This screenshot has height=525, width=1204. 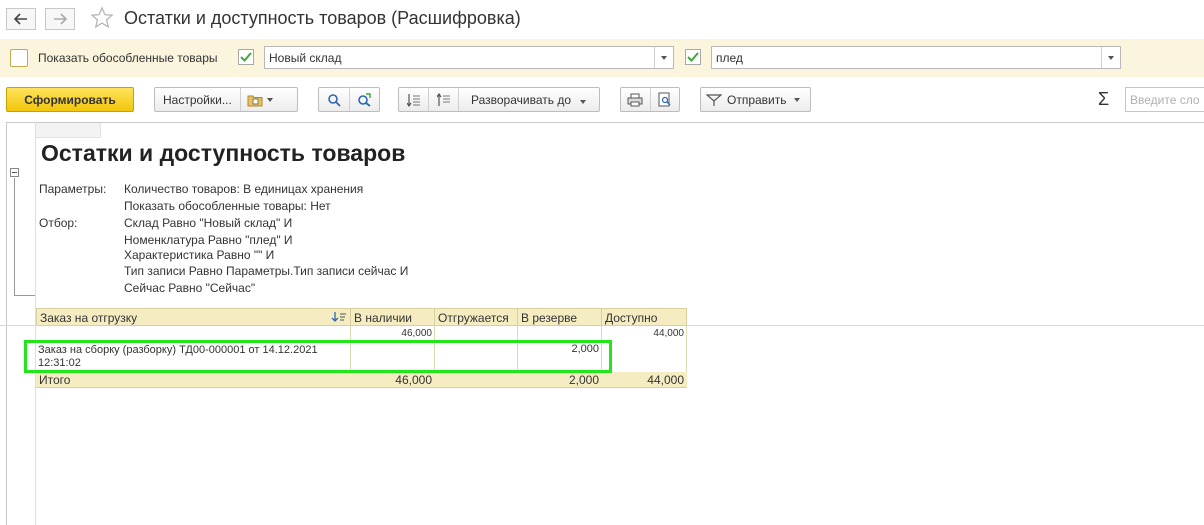 What do you see at coordinates (14, 172) in the screenshot?
I see `group-collapse-toggle` at bounding box center [14, 172].